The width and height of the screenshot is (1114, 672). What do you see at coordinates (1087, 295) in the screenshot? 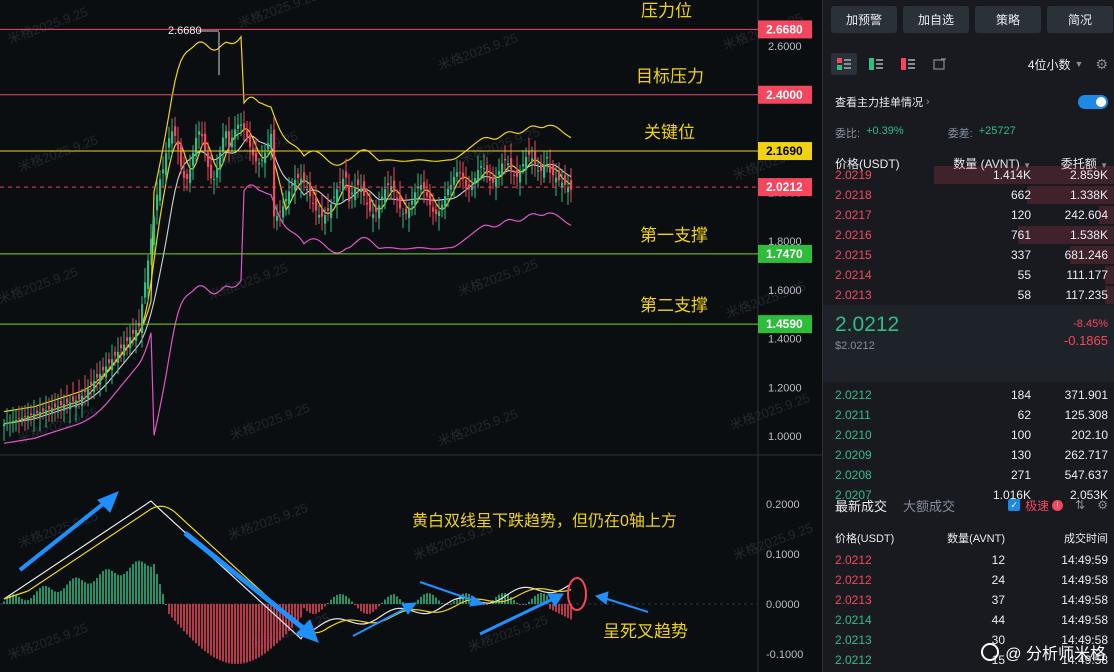
I see `row-total: 117.235` at bounding box center [1087, 295].